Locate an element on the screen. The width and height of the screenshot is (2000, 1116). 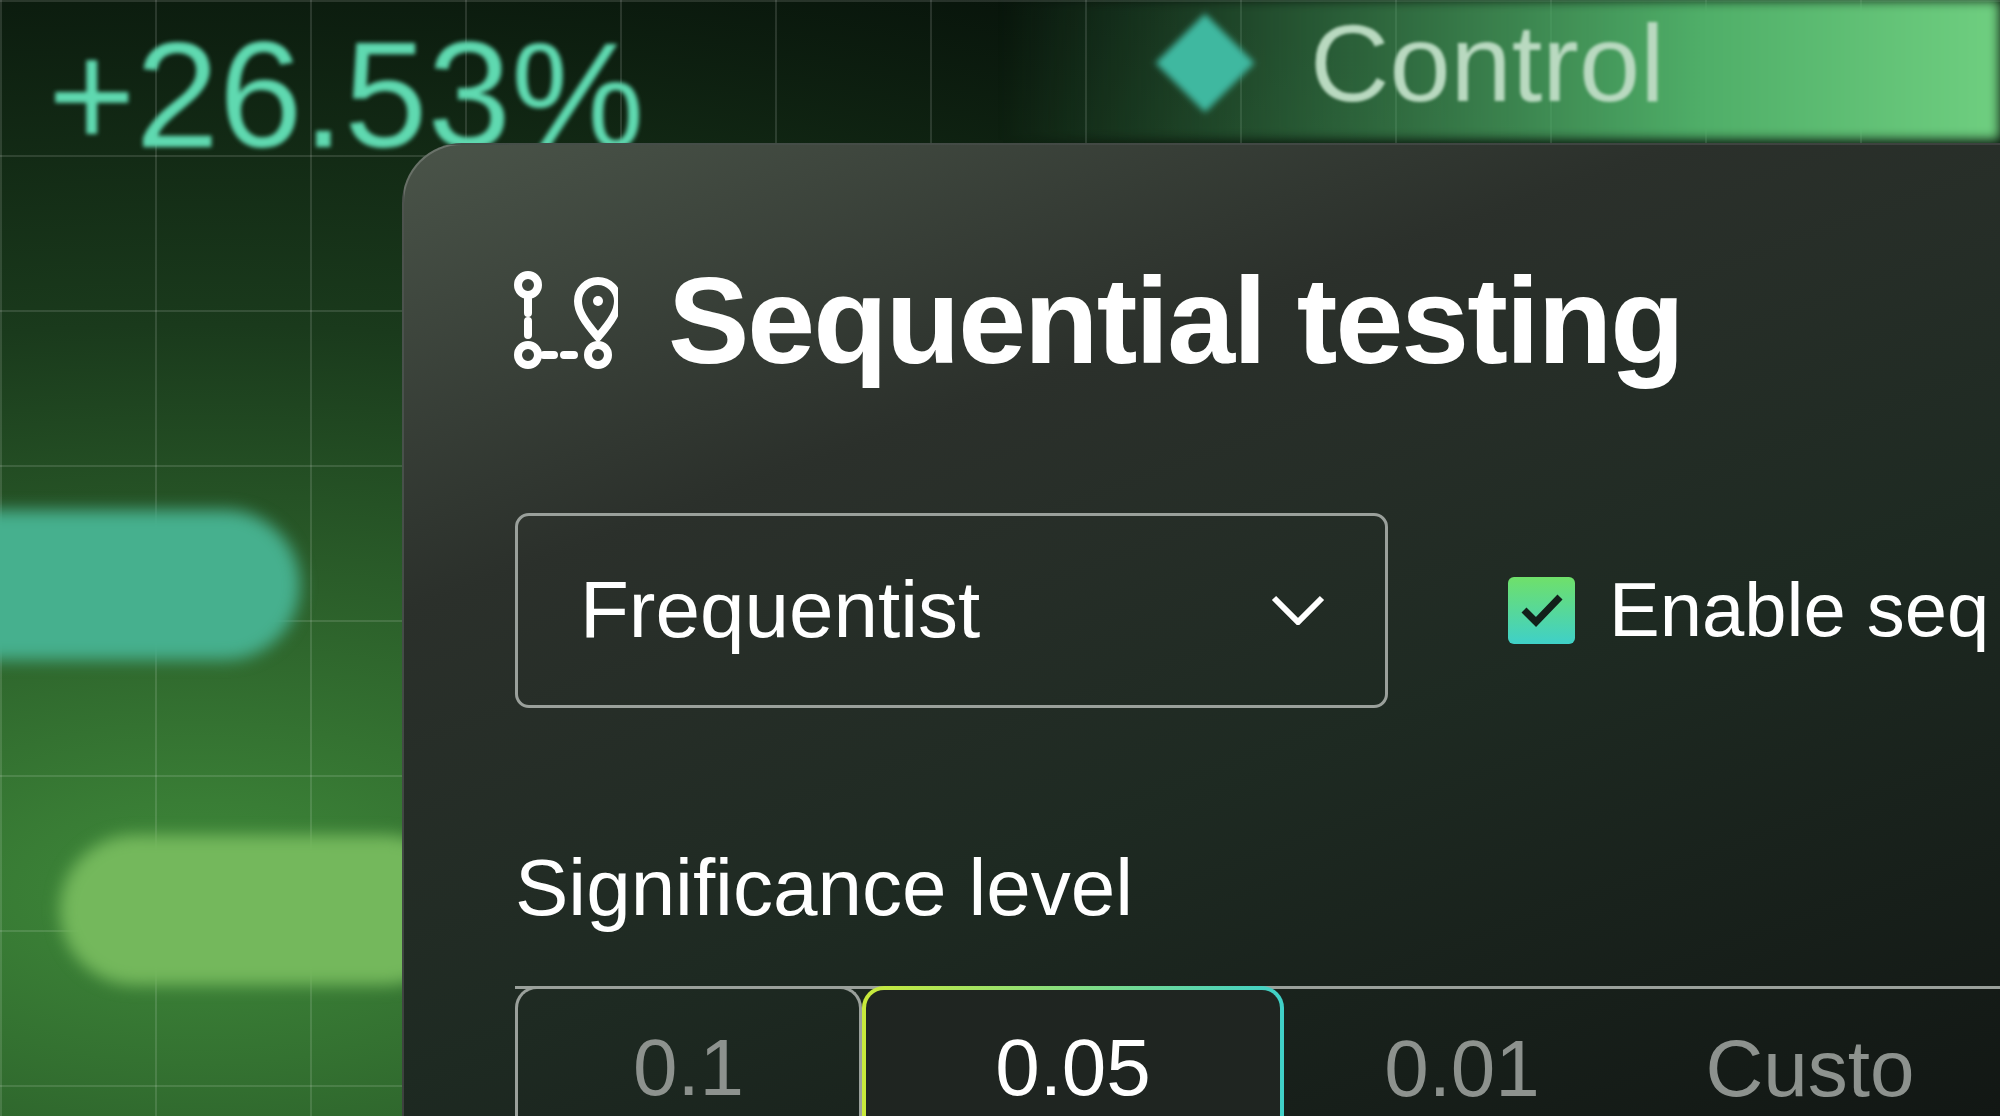
route-icon is located at coordinates (566, 321).